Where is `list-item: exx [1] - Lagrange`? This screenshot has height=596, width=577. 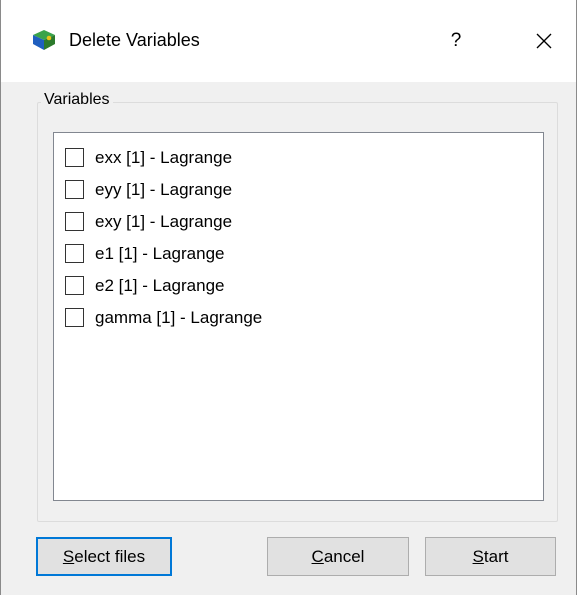
list-item: exx [1] - Lagrange is located at coordinates (148, 157).